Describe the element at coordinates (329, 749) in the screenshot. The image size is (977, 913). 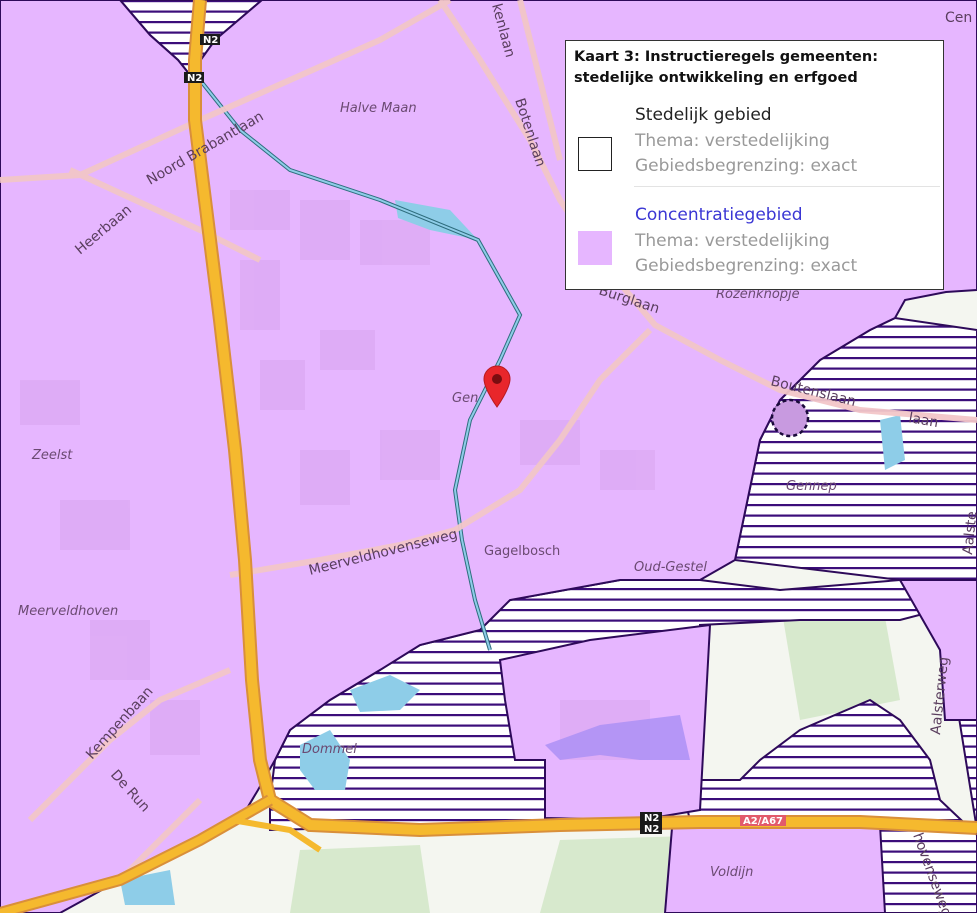
I see `svg-text: Dommel` at that location.